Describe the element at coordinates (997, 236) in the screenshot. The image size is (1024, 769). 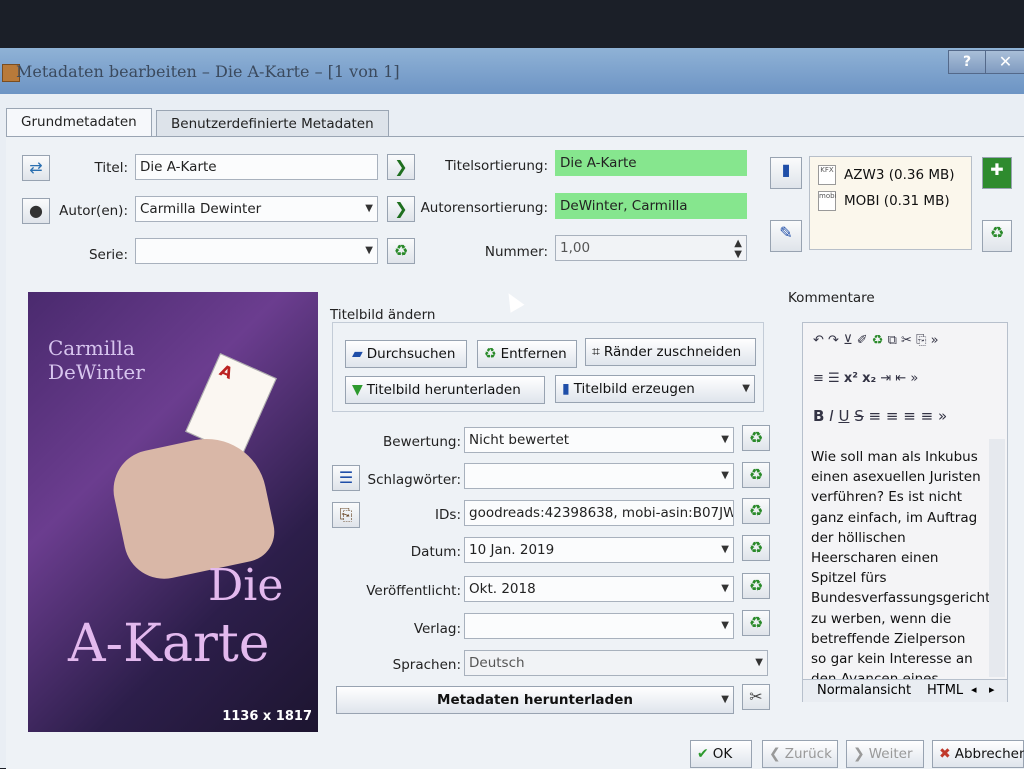
I see `remove-format-recycle-icon: ♻` at that location.